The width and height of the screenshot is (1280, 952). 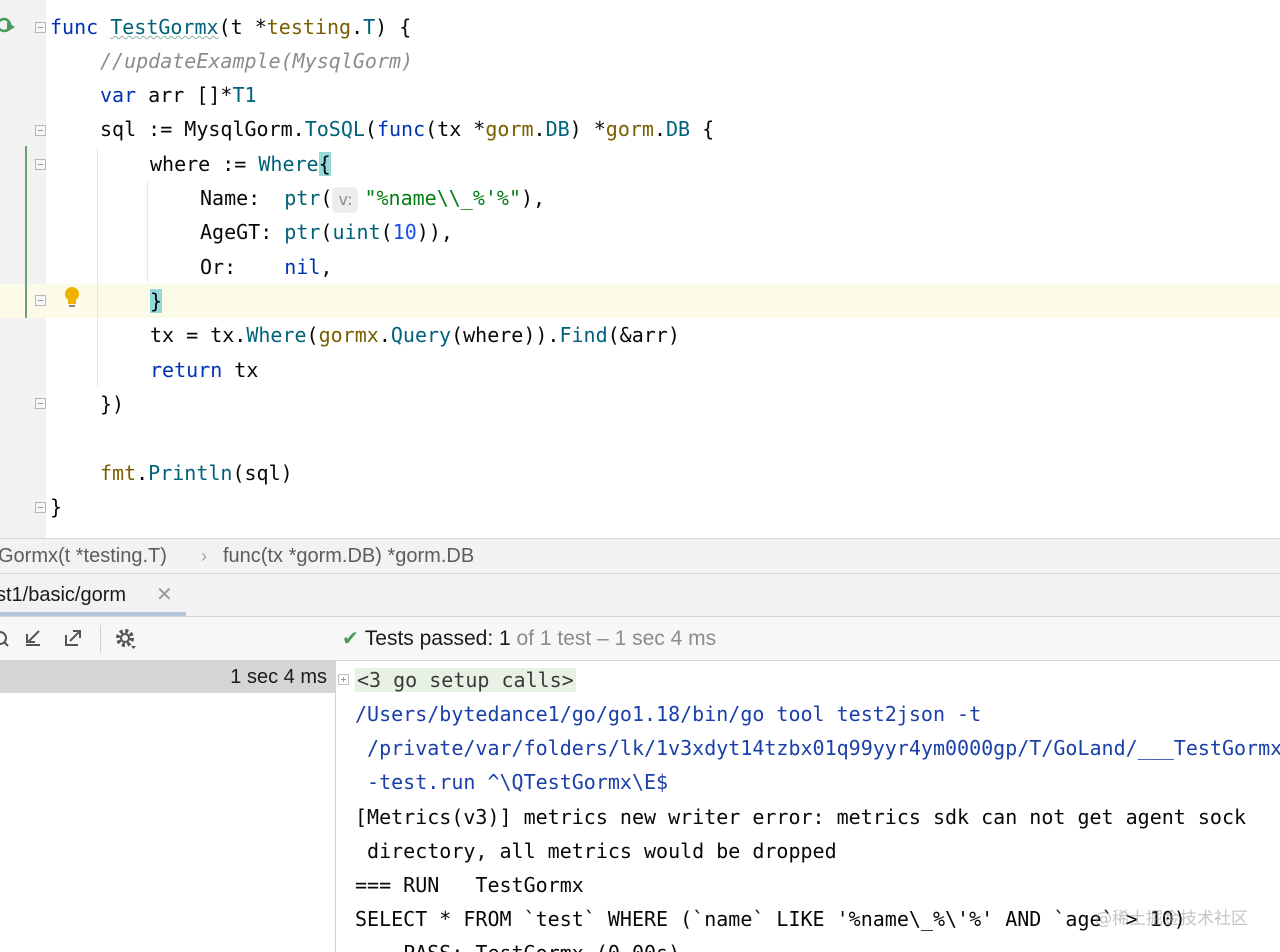 I want to click on code-line-8: Or: nil,, so click(x=266, y=267).